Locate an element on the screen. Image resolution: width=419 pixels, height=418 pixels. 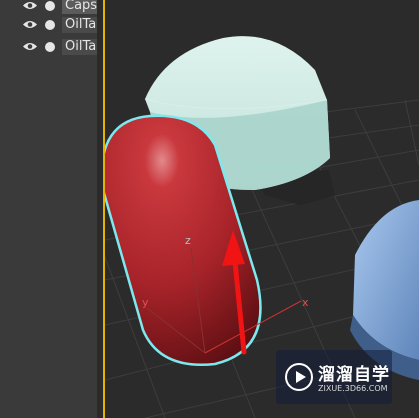
scene-item-label: Caps is located at coordinates (81, 7).